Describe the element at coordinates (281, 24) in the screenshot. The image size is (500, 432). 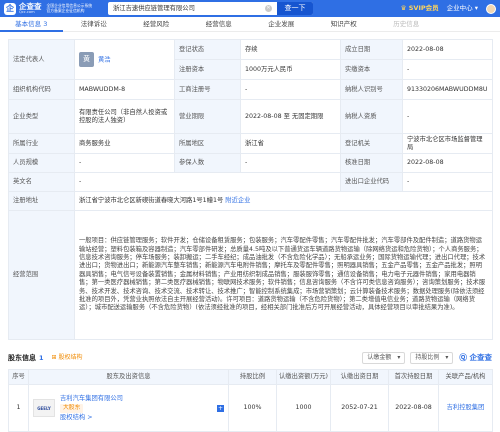
I see `tab-development: 企业发展` at that location.